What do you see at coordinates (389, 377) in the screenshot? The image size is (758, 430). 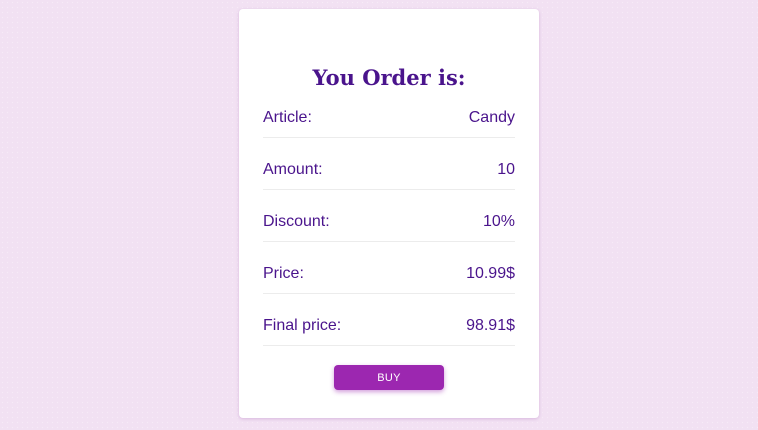 I see `buy-button: BUY` at bounding box center [389, 377].